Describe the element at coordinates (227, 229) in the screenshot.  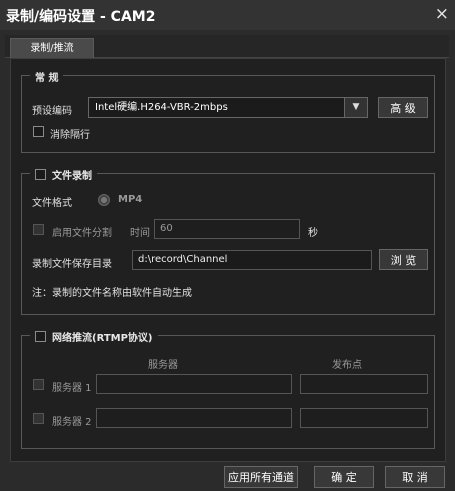
I see `time-input: 60` at that location.